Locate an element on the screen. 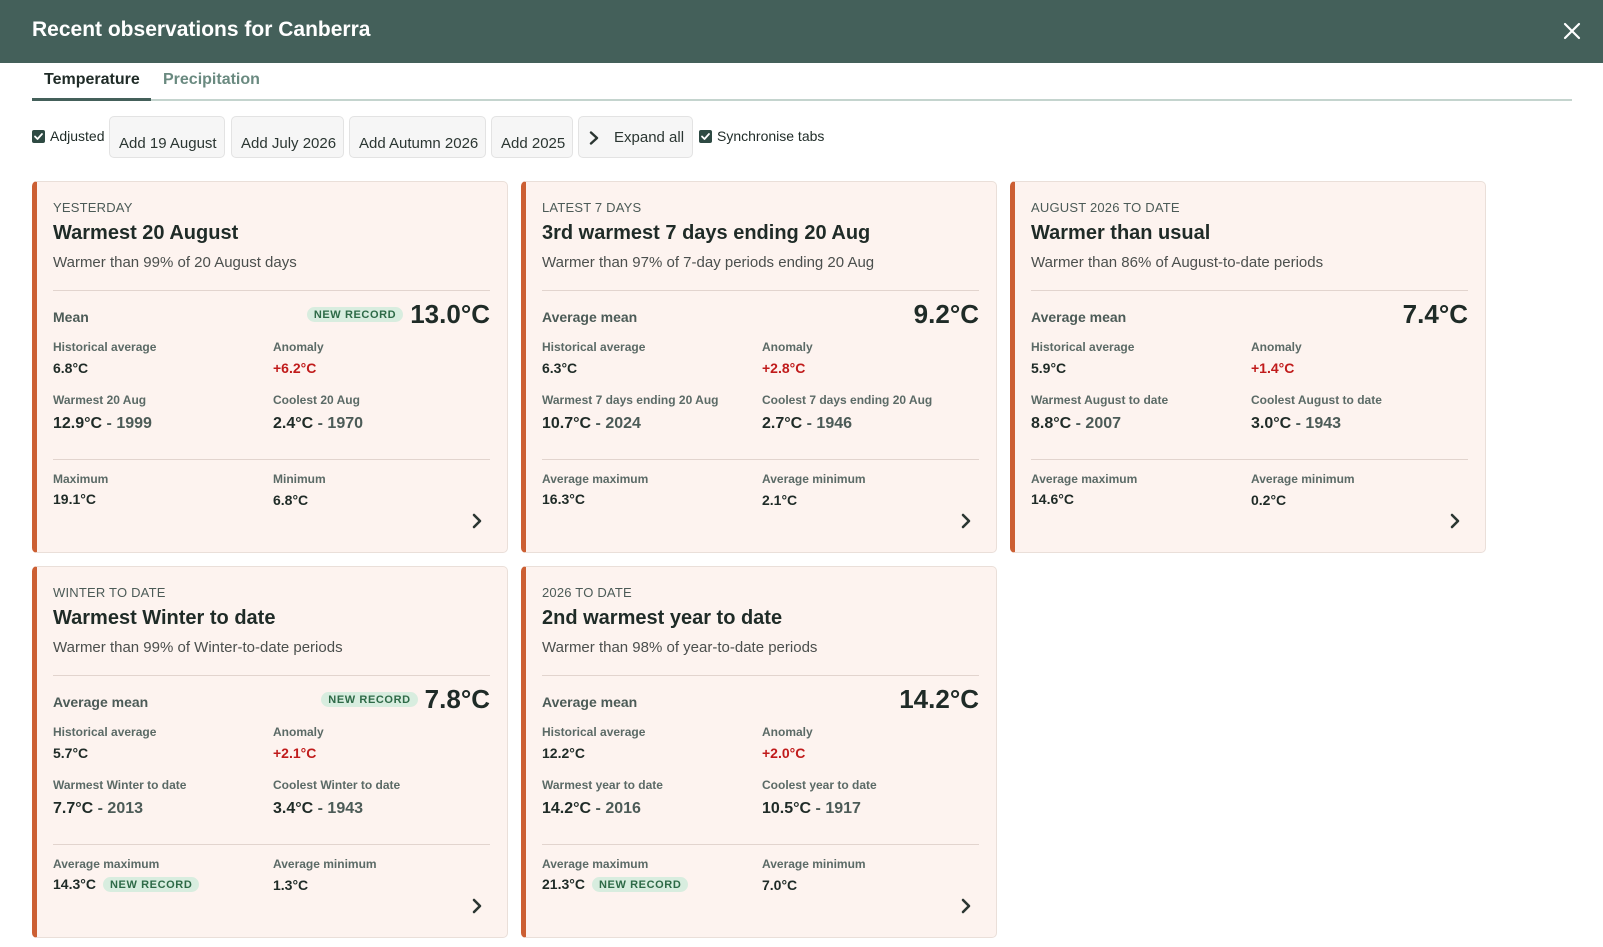 This screenshot has width=1603, height=947. warmest-record-value: 14.2°C - 2016 is located at coordinates (591, 808).